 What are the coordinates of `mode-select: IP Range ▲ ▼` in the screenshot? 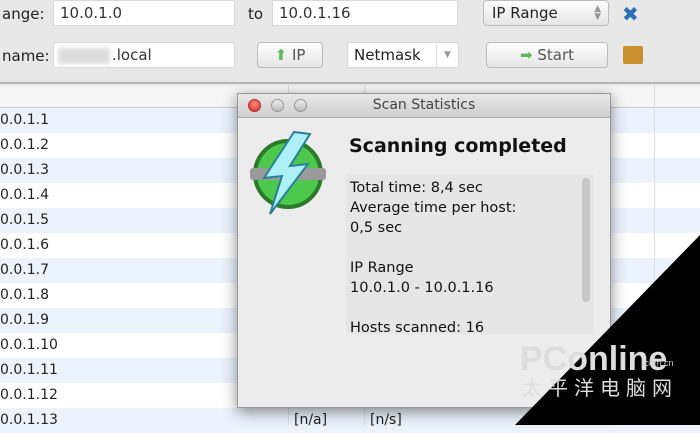 It's located at (546, 13).